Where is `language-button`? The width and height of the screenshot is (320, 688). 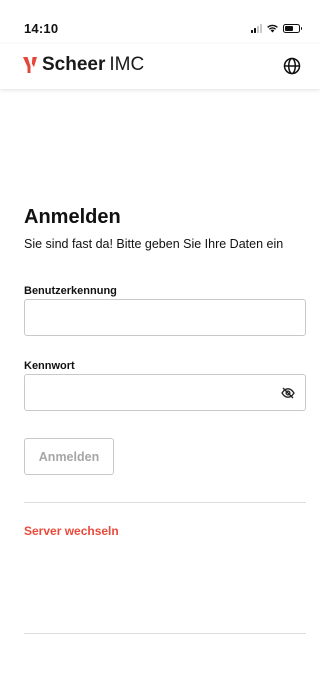
language-button is located at coordinates (292, 66).